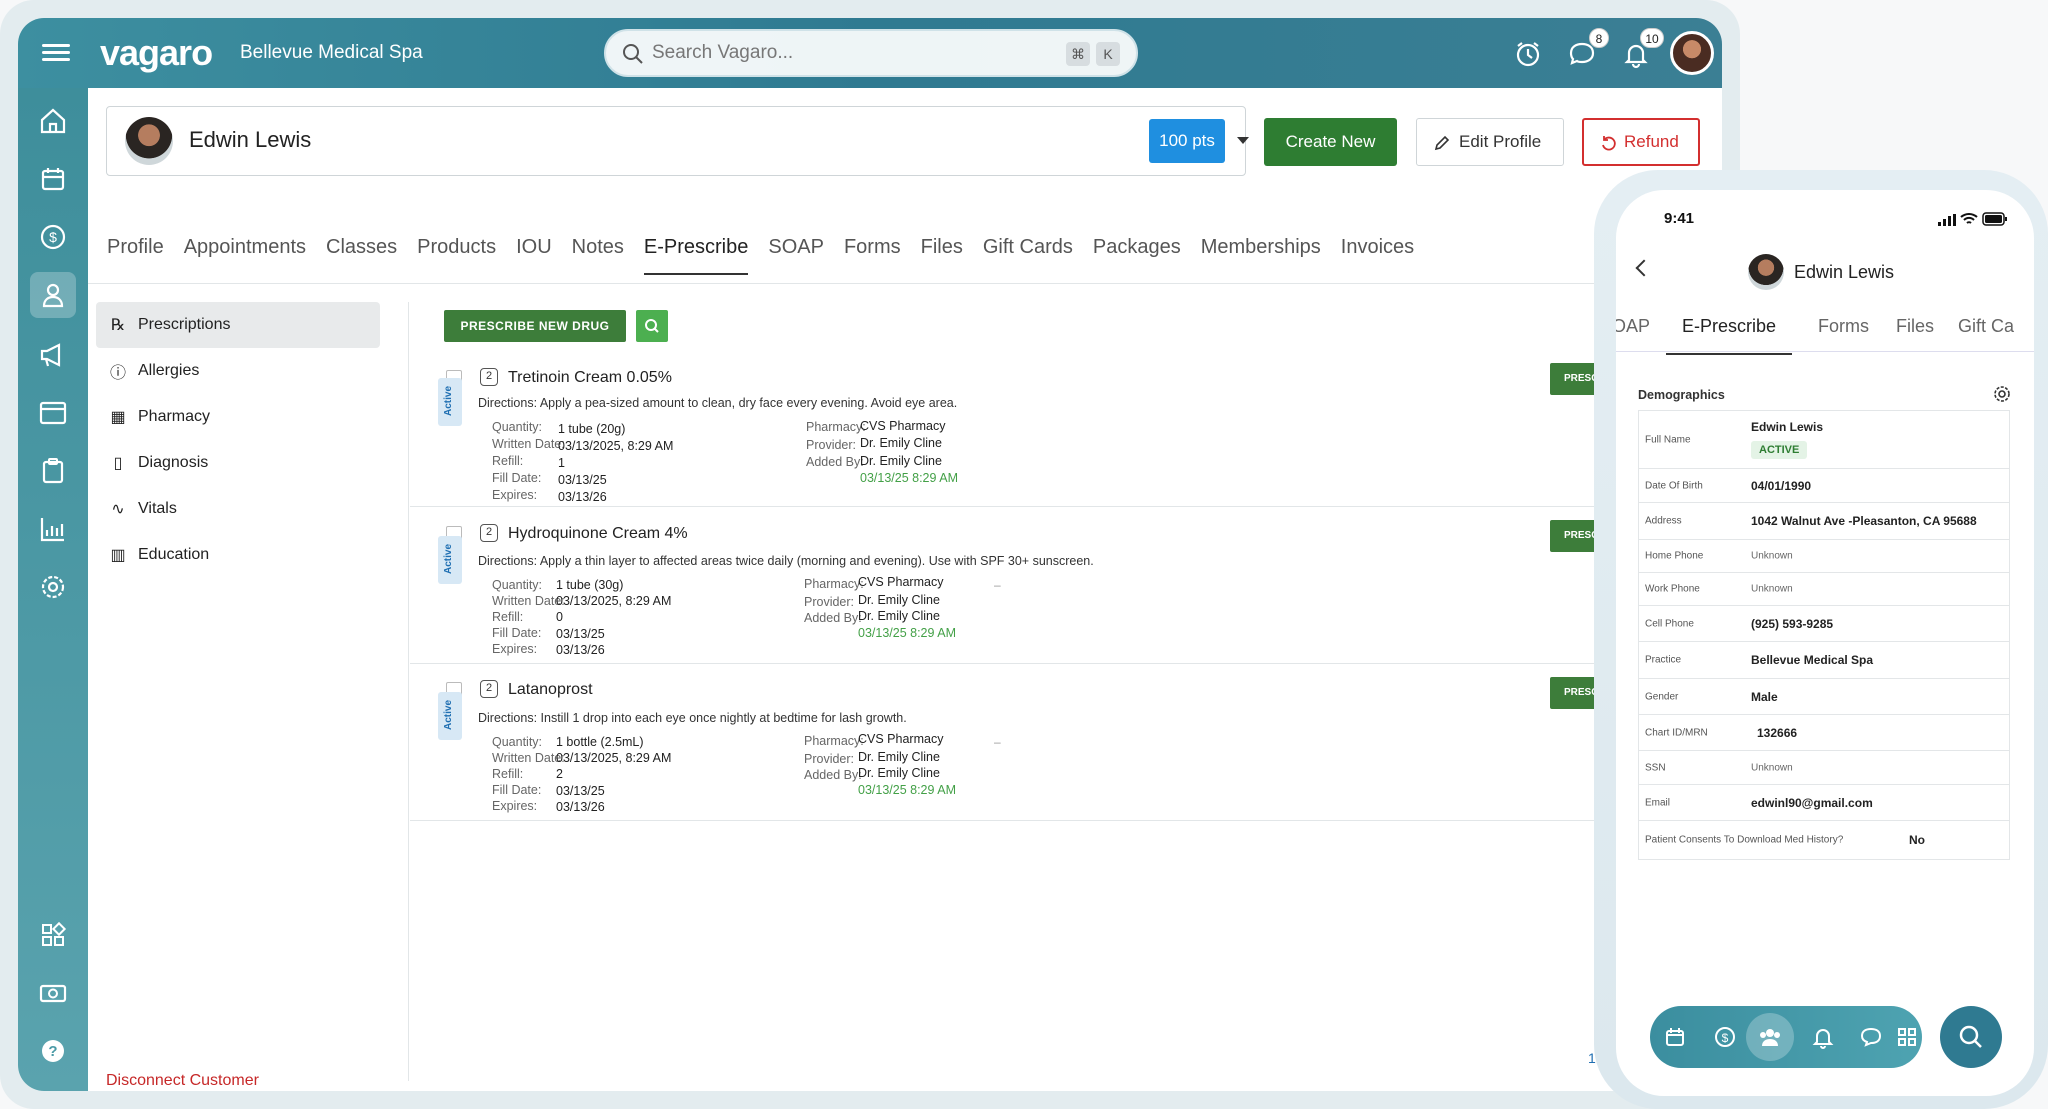  Describe the element at coordinates (1825, 215) in the screenshot. I see `status-bar: 9:41` at that location.